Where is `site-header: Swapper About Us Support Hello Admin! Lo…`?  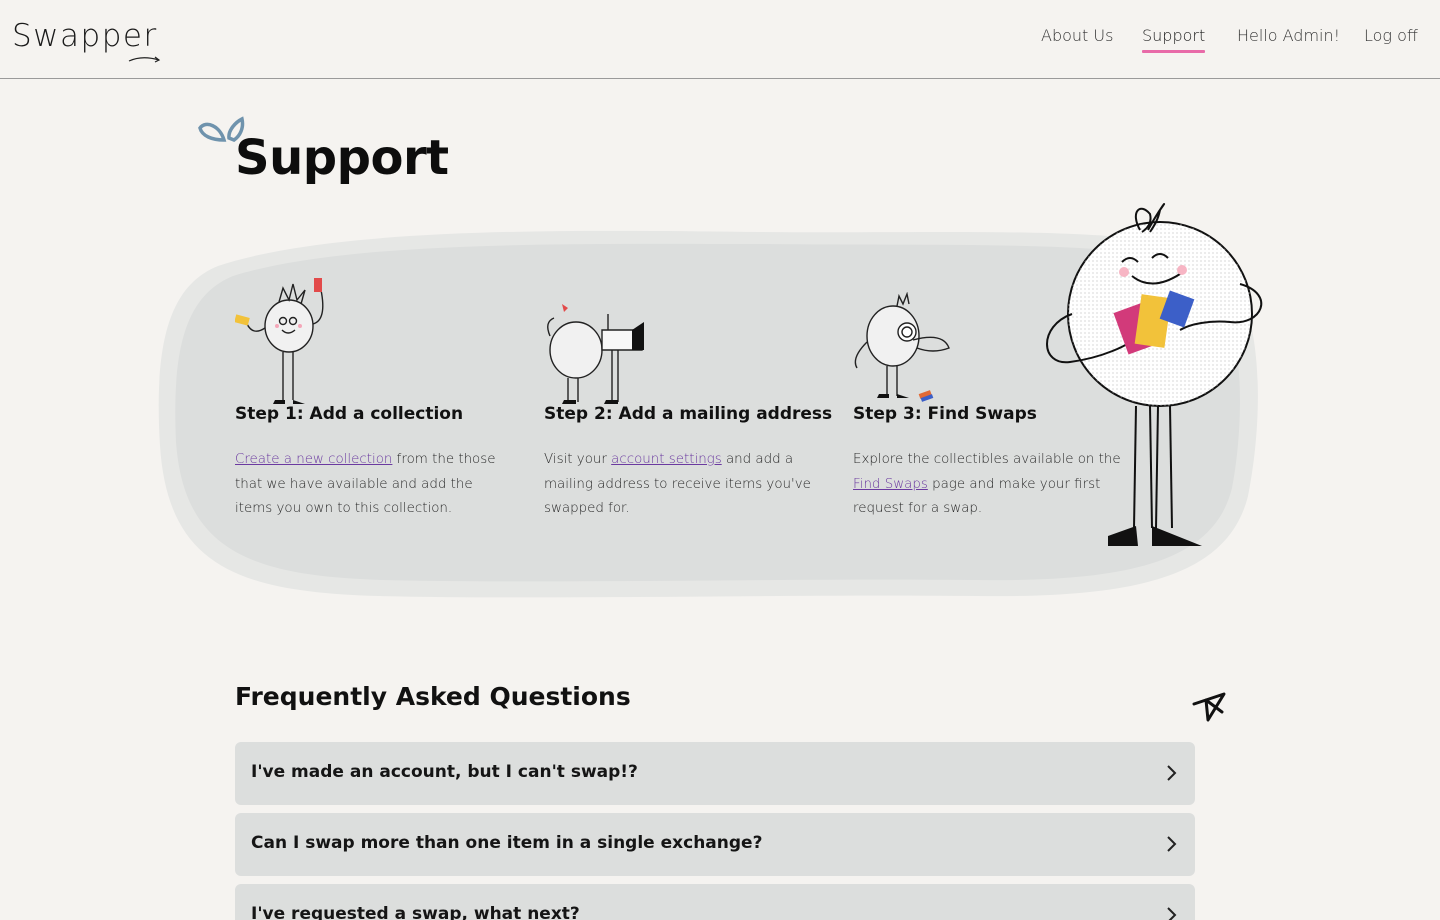
site-header: Swapper About Us Support Hello Admin! Lo… is located at coordinates (720, 39).